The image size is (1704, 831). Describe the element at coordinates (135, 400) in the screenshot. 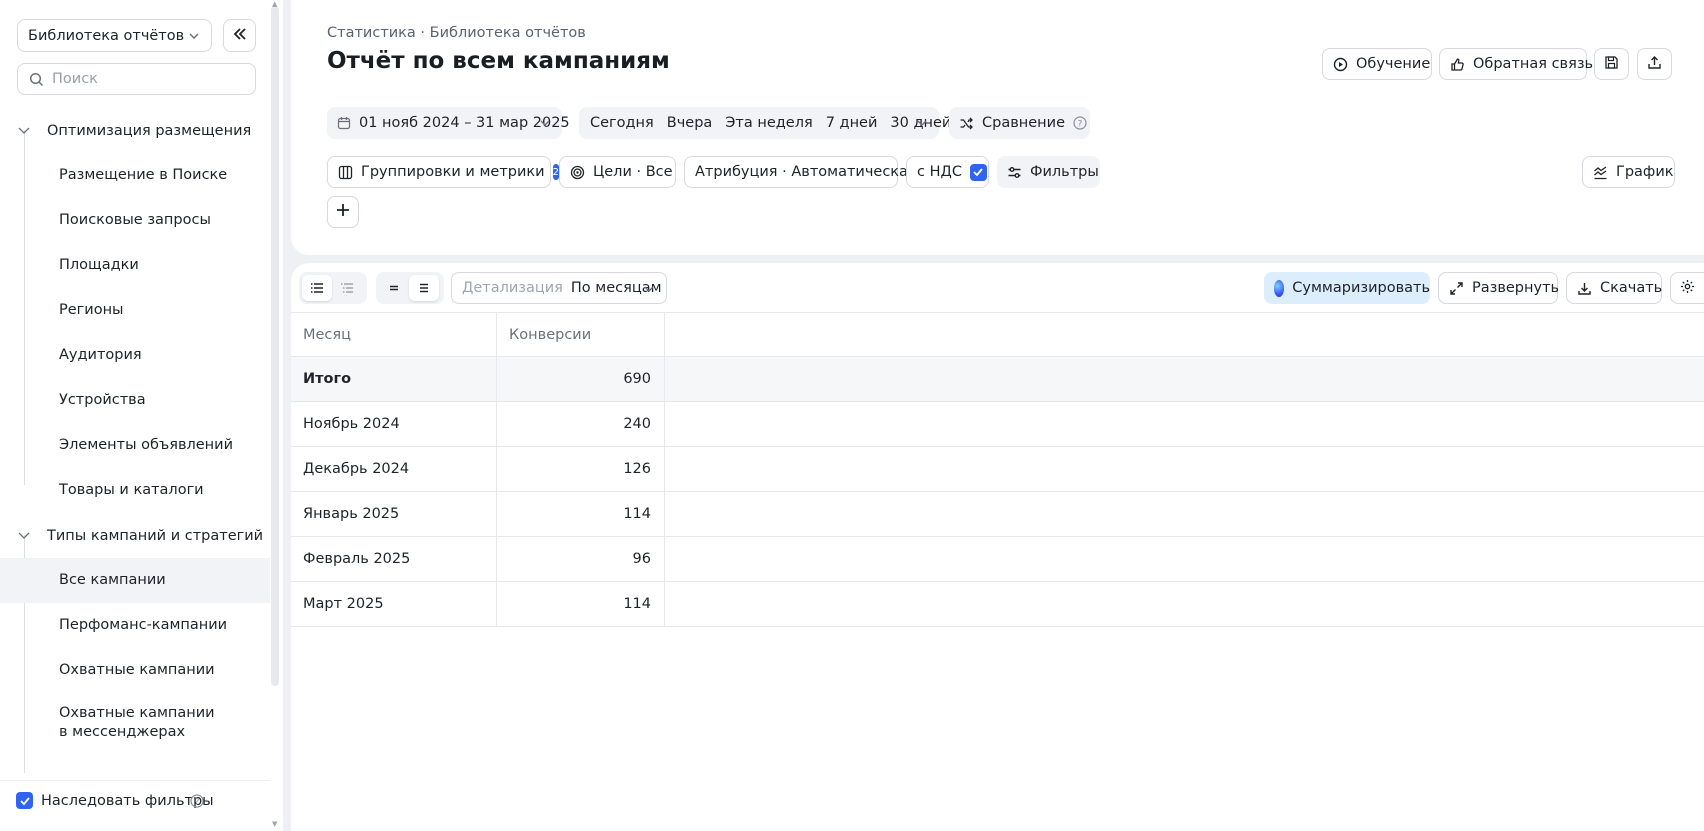

I see `sidebar-item-devices: Устройства` at that location.